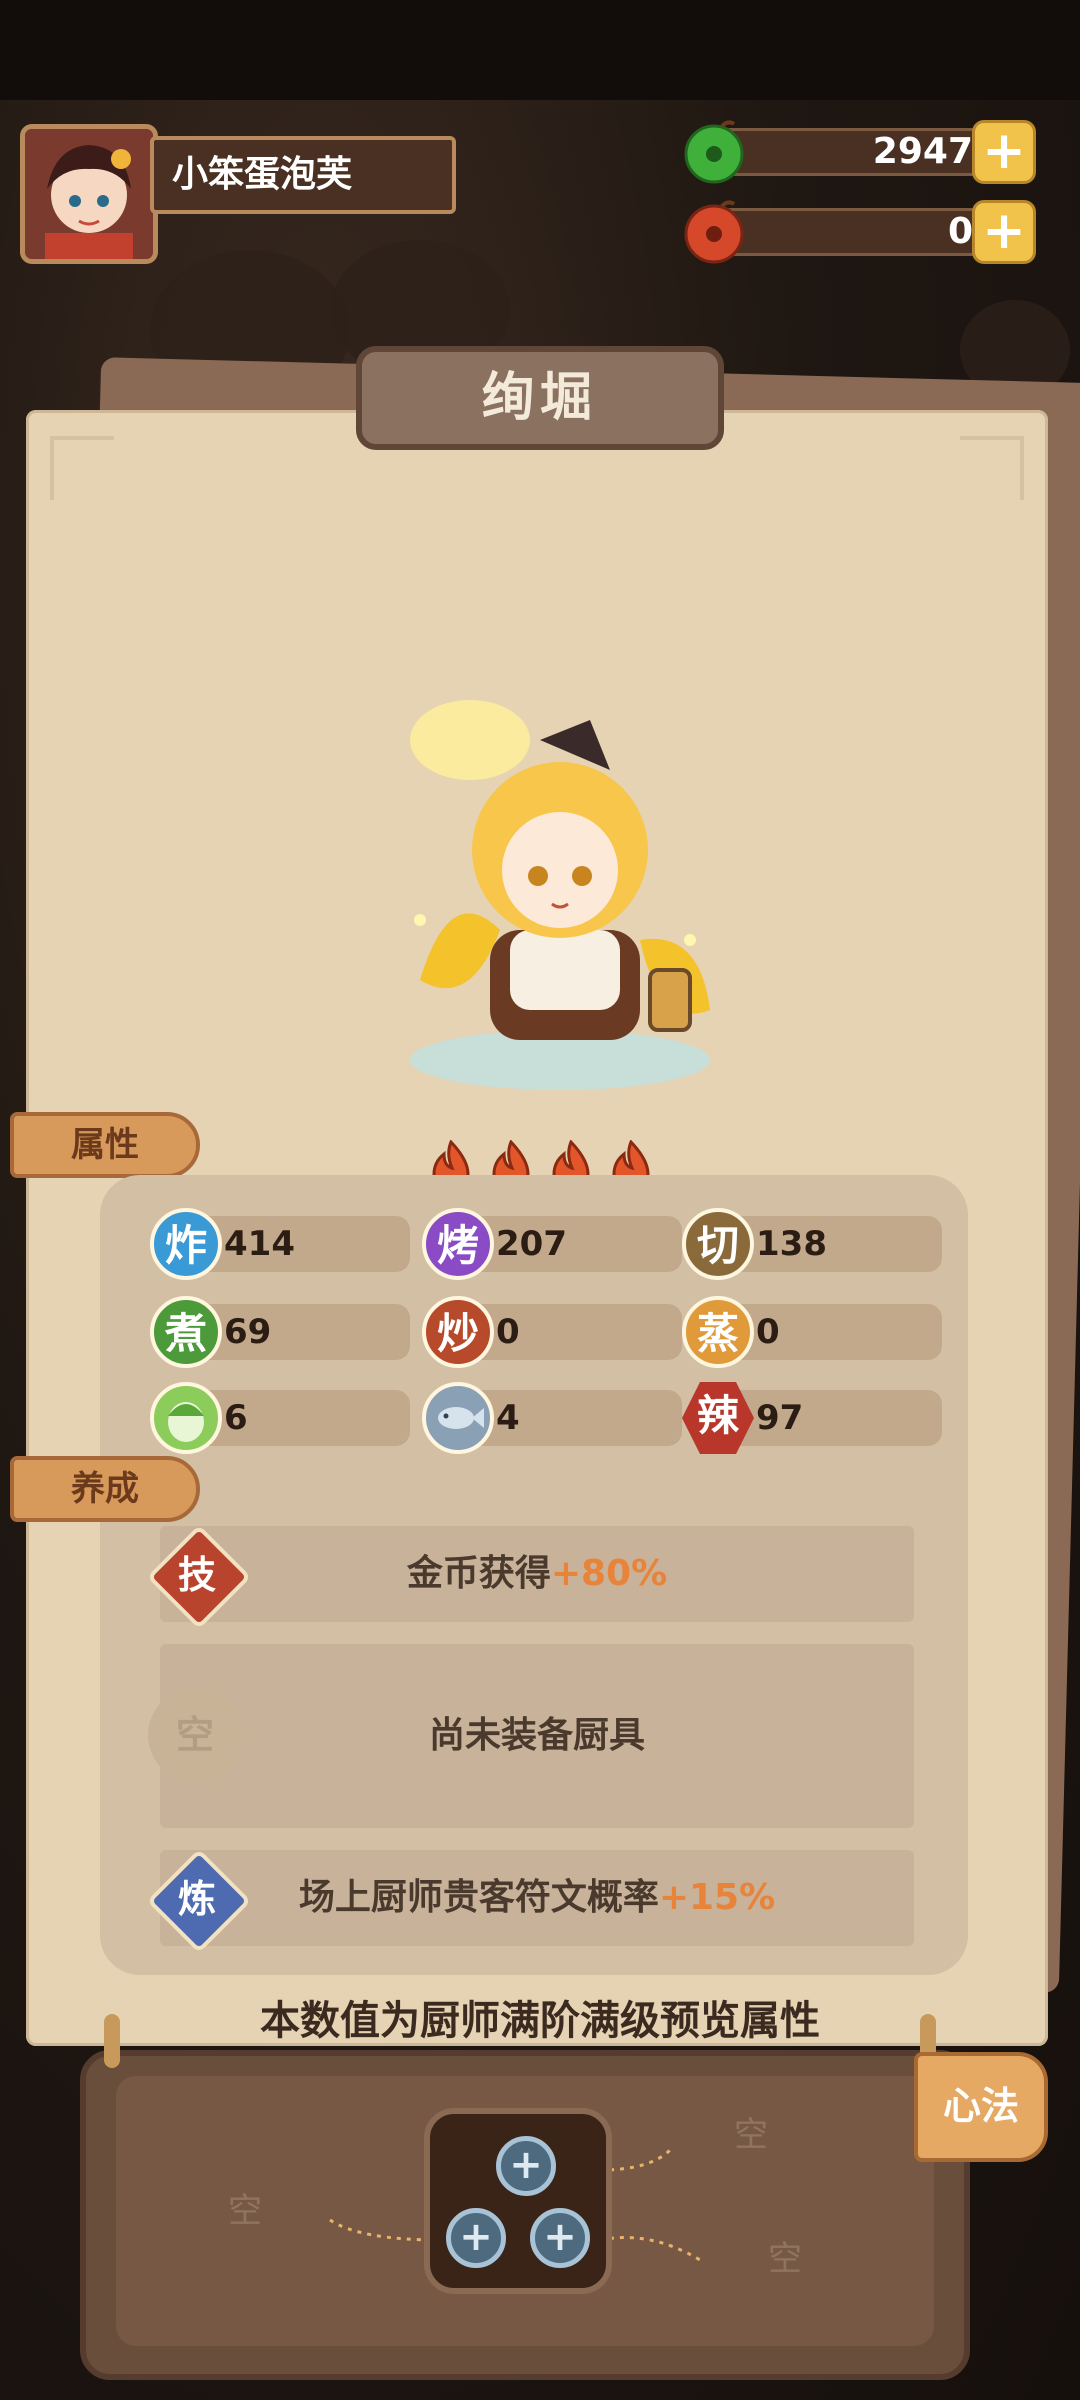 The height and width of the screenshot is (2400, 1080). What do you see at coordinates (609, 1573) in the screenshot?
I see `skill-bonus: +80%` at bounding box center [609, 1573].